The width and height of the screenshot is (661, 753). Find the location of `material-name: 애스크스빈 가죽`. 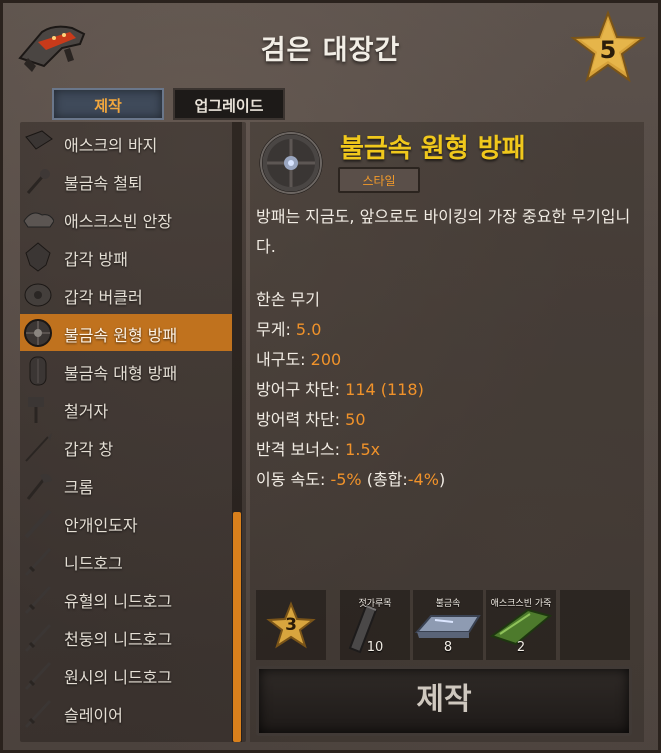

material-name: 애스크스빈 가죽 is located at coordinates (521, 604).